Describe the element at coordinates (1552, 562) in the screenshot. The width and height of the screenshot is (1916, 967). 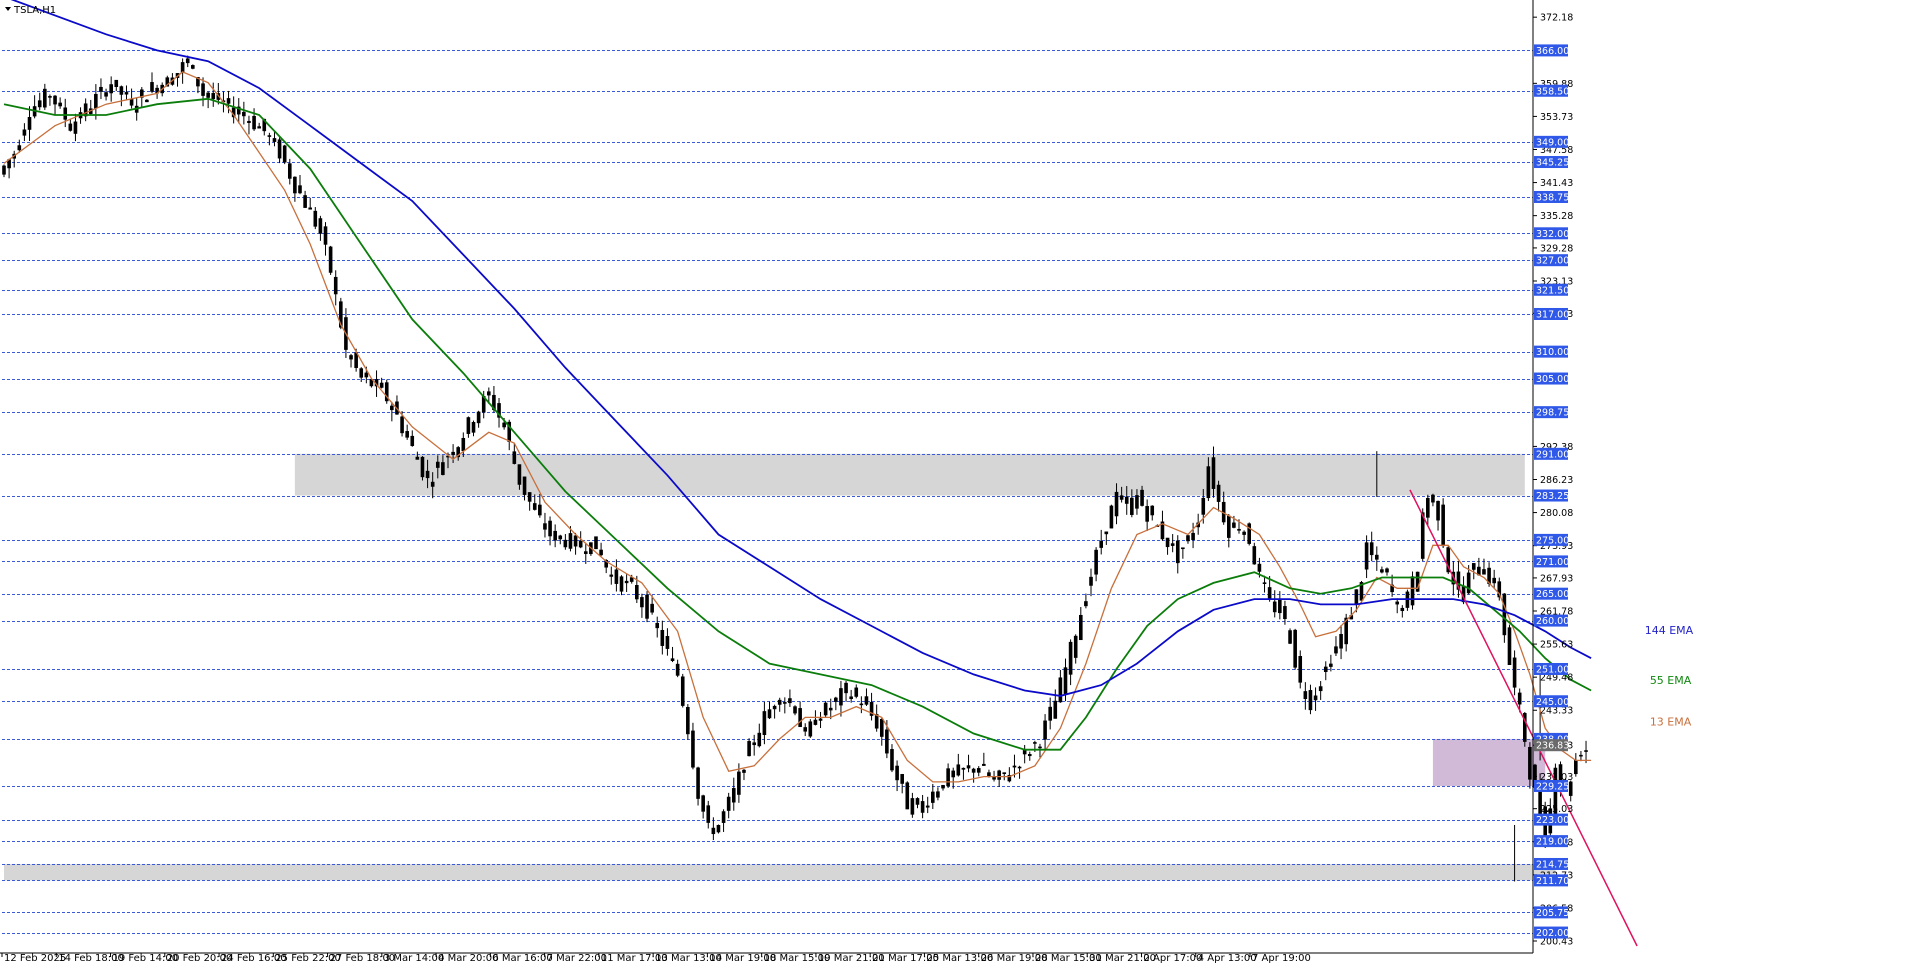
I see `tag-label: 271.00` at that location.